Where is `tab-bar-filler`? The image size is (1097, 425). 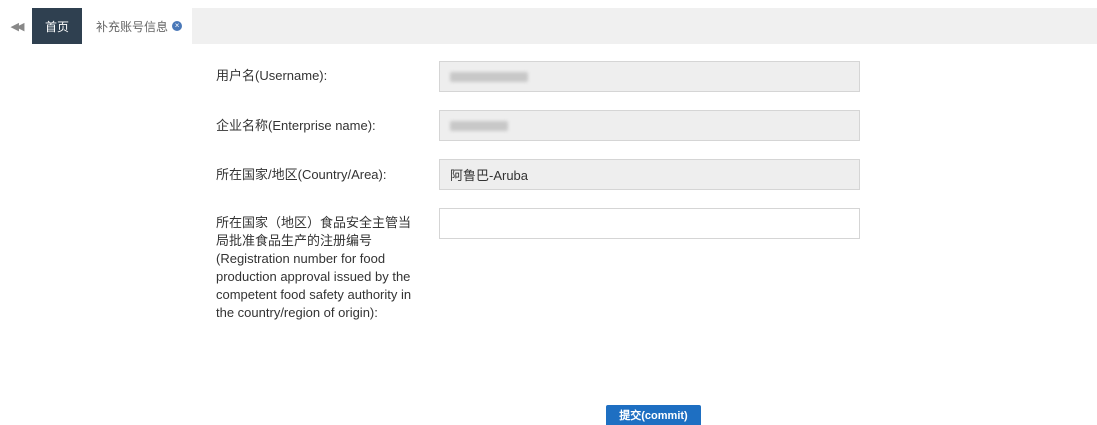
tab-bar-filler is located at coordinates (644, 26).